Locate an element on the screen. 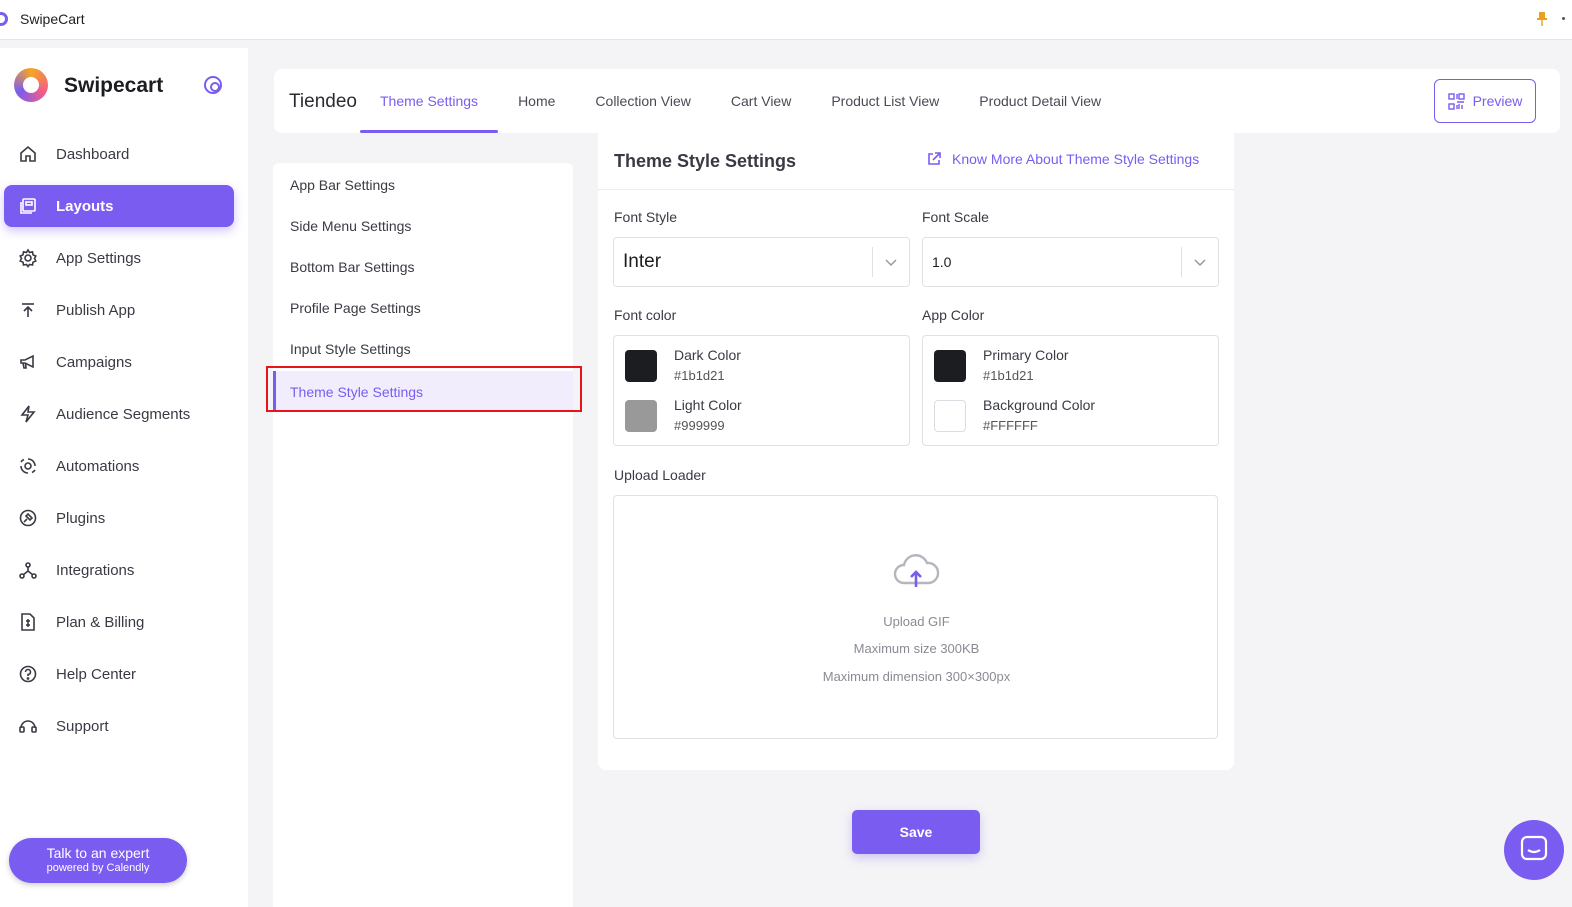 This screenshot has height=907, width=1572. tab-collection-view: Collection View is located at coordinates (642, 101).